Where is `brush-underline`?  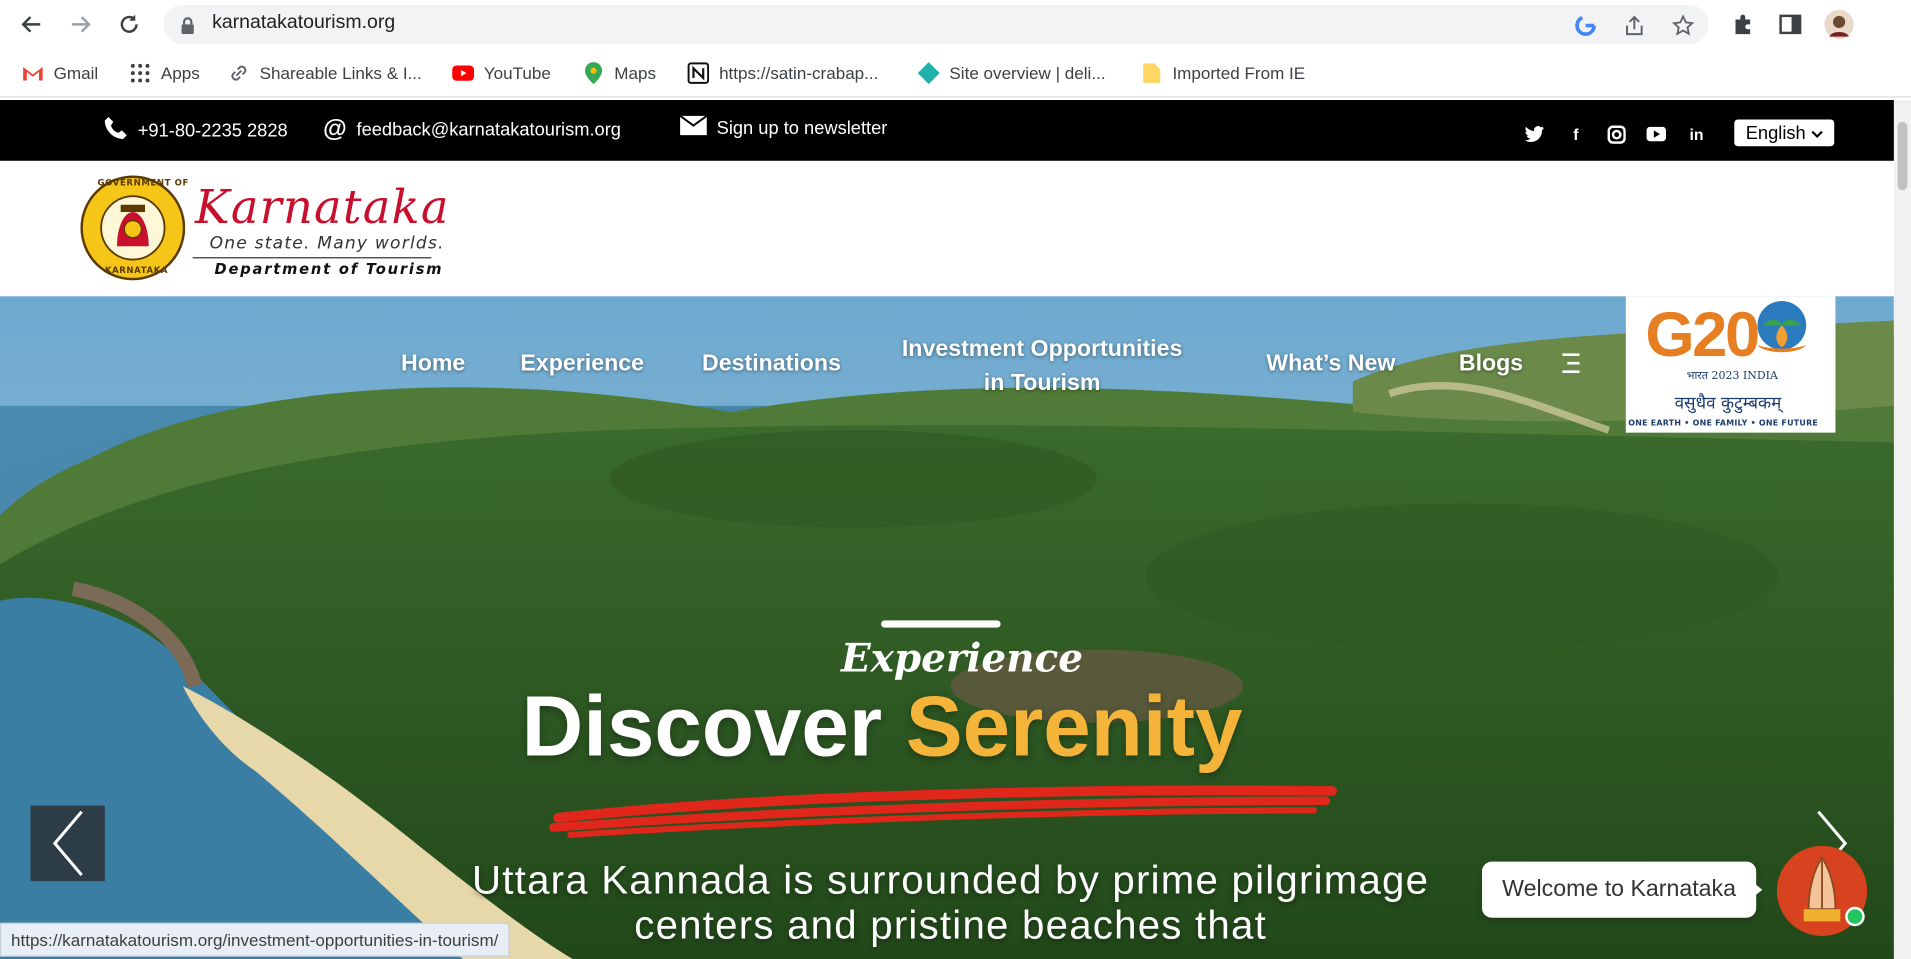 brush-underline is located at coordinates (943, 811).